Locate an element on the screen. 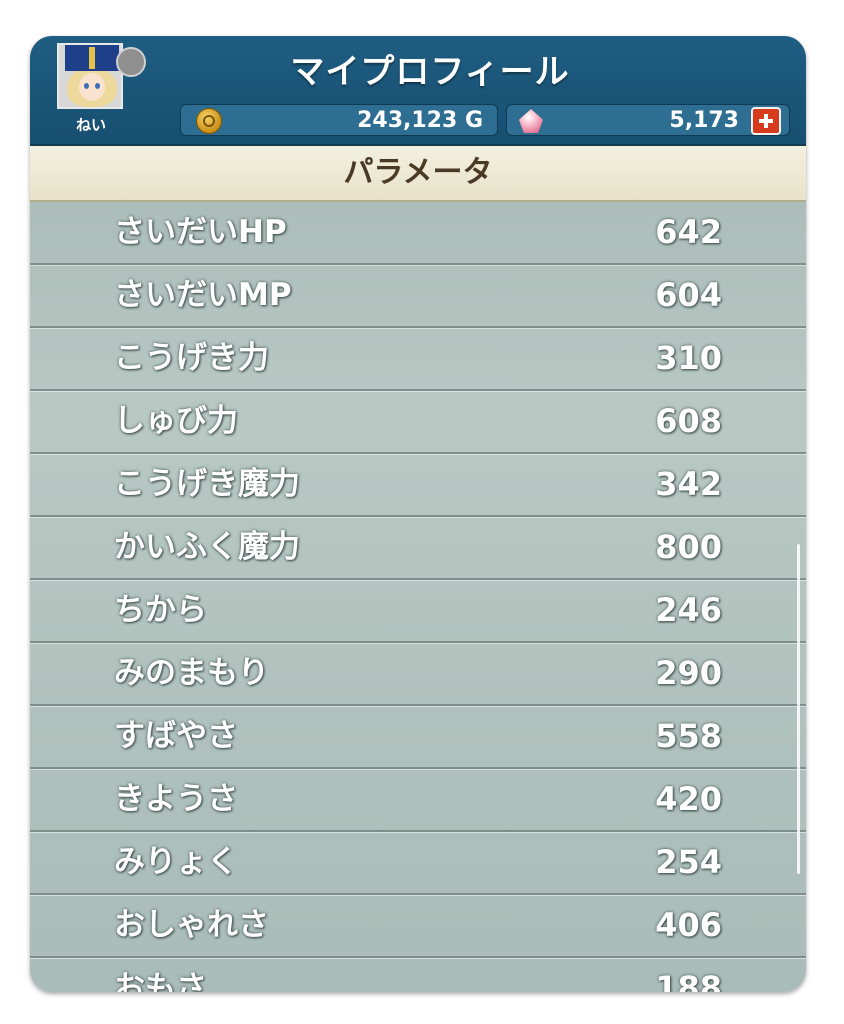 The image size is (844, 1024). avatar-hat is located at coordinates (92, 58).